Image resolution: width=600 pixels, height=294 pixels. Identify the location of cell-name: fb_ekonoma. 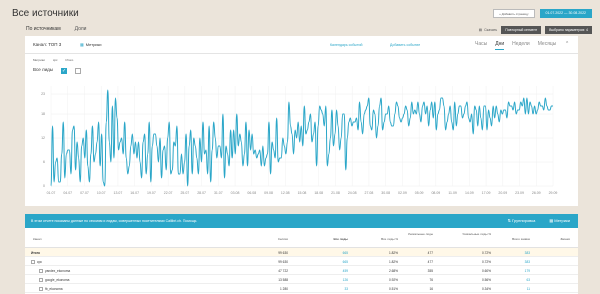
(51, 289).